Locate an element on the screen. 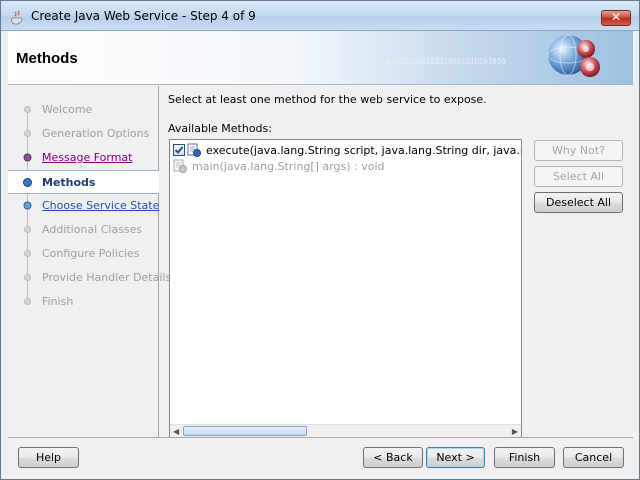 The width and height of the screenshot is (640, 480). nav-step-label: Message Format is located at coordinates (87, 157).